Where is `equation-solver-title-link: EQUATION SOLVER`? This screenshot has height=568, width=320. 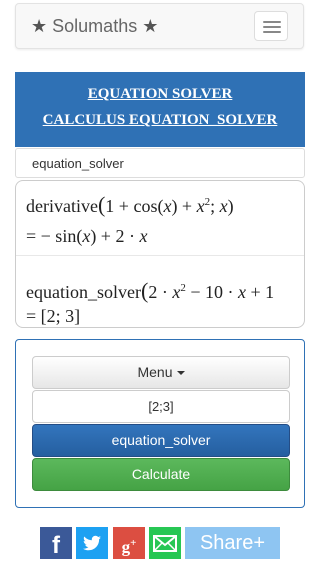
equation-solver-title-link: EQUATION SOLVER is located at coordinates (160, 94).